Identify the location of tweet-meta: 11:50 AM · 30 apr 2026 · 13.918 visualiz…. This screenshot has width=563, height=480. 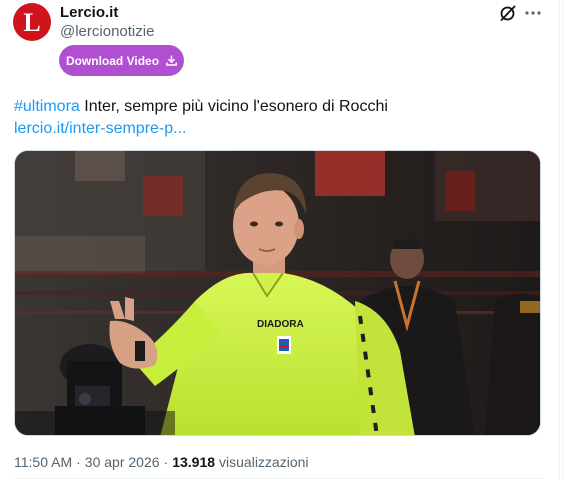
(161, 462).